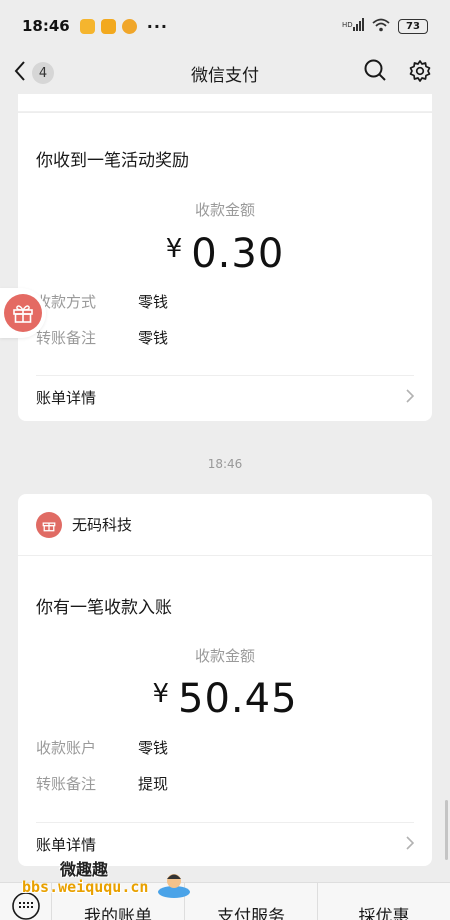  What do you see at coordinates (225, 397) in the screenshot?
I see `bill-detail-link: 账单详情` at bounding box center [225, 397].